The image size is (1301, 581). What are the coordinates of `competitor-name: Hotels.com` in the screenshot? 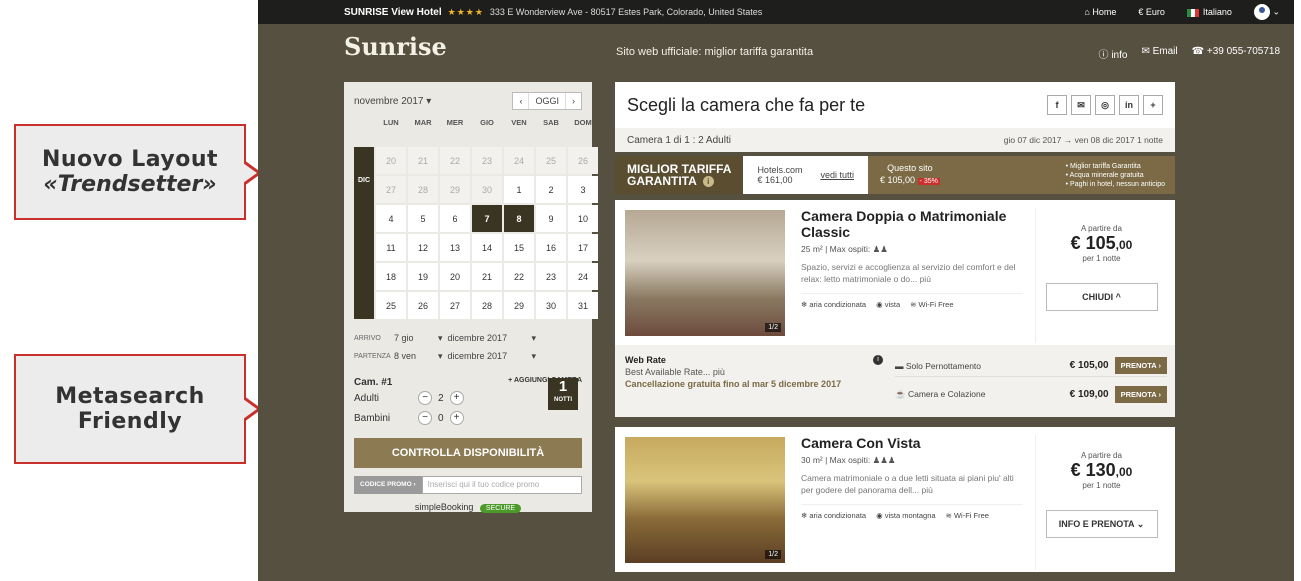 It's located at (780, 170).